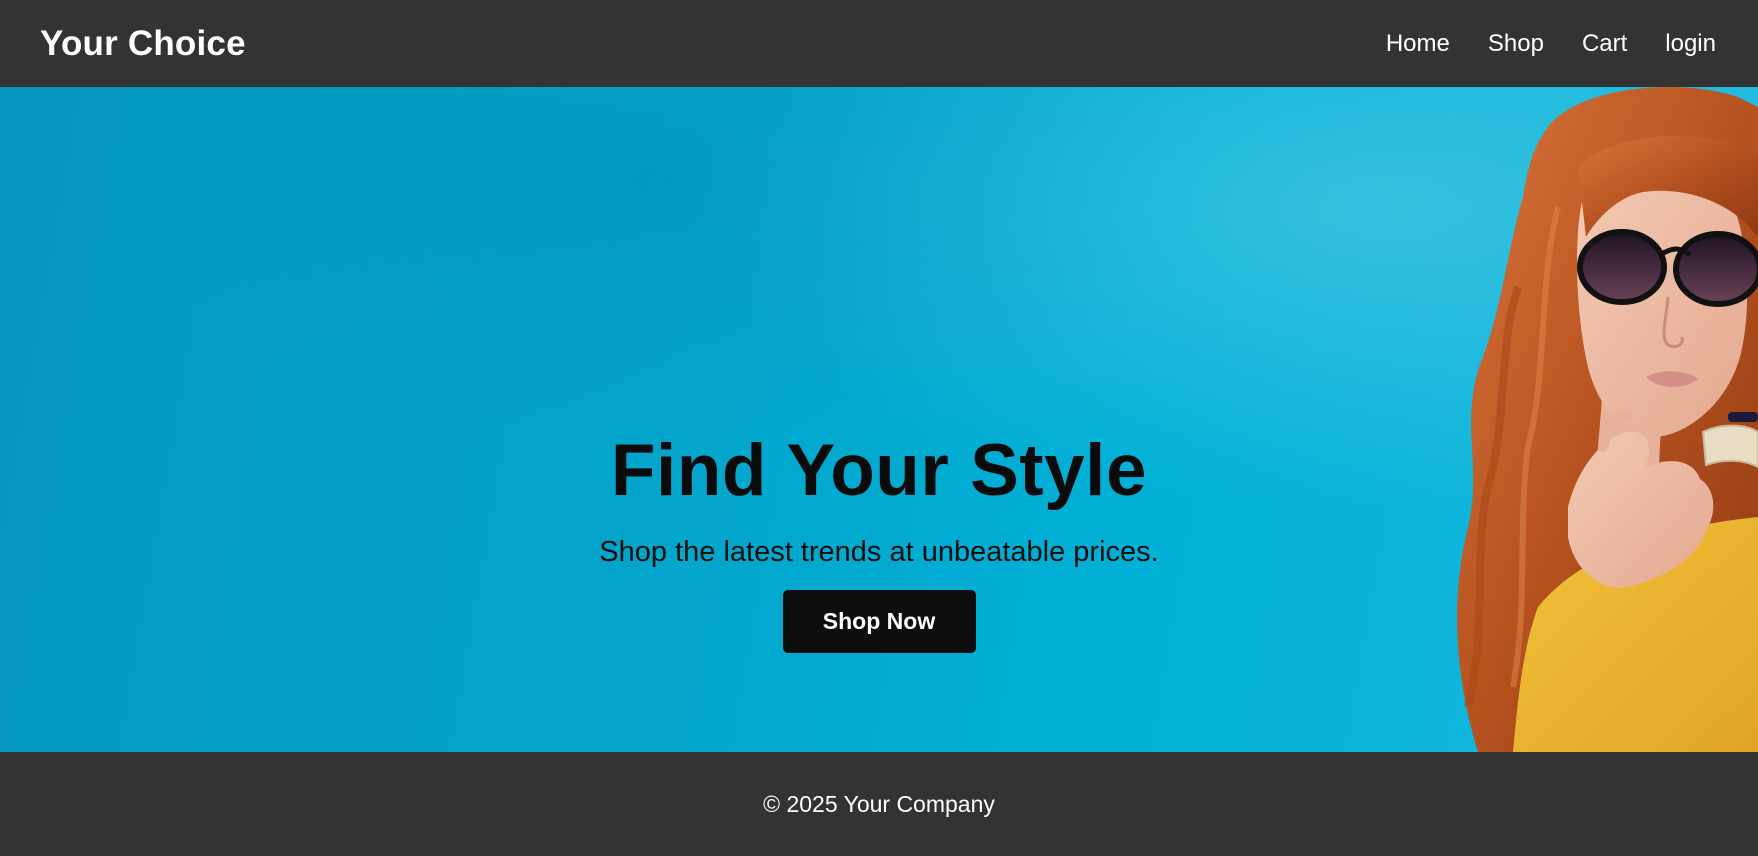 The image size is (1758, 856). I want to click on main-nav: Home Shop Cart login, so click(1551, 44).